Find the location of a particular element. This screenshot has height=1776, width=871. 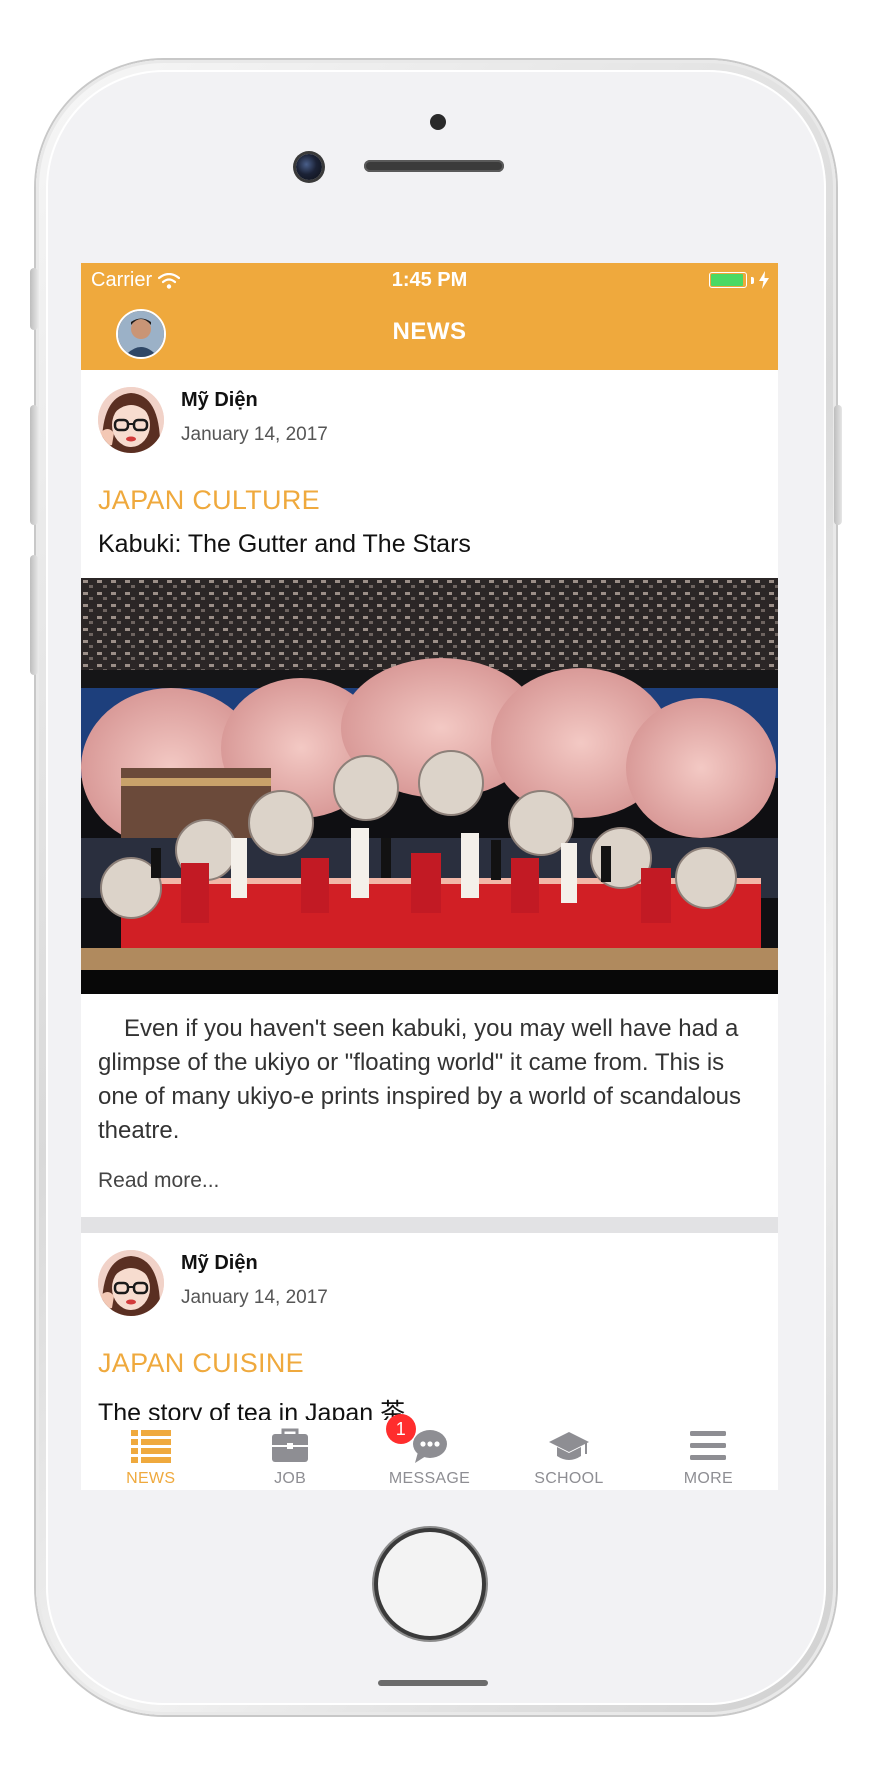

post-title: The story of tea in Japan 茶 is located at coordinates (251, 1406).